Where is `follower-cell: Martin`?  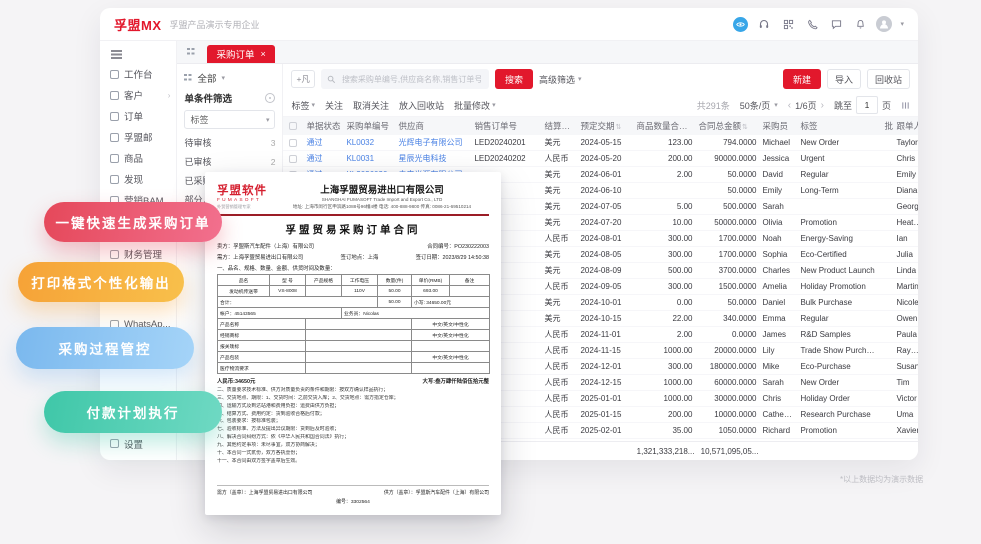
follower-cell: Martin is located at coordinates (907, 286).